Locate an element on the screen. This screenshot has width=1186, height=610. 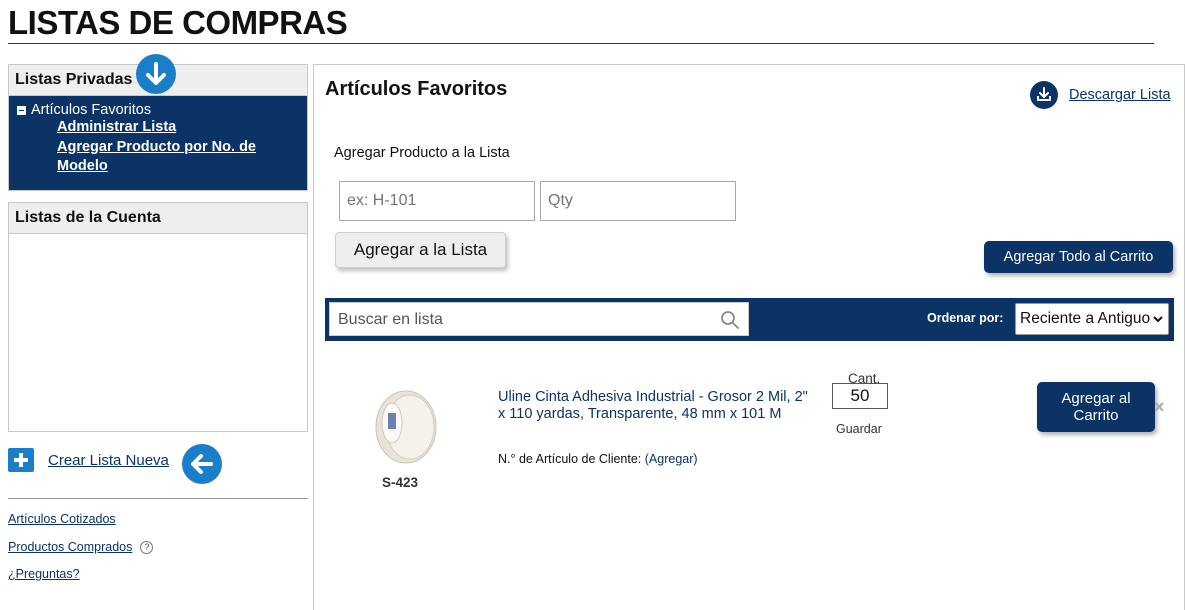
account-lists-panel: Listas de la Cuenta is located at coordinates (158, 317).